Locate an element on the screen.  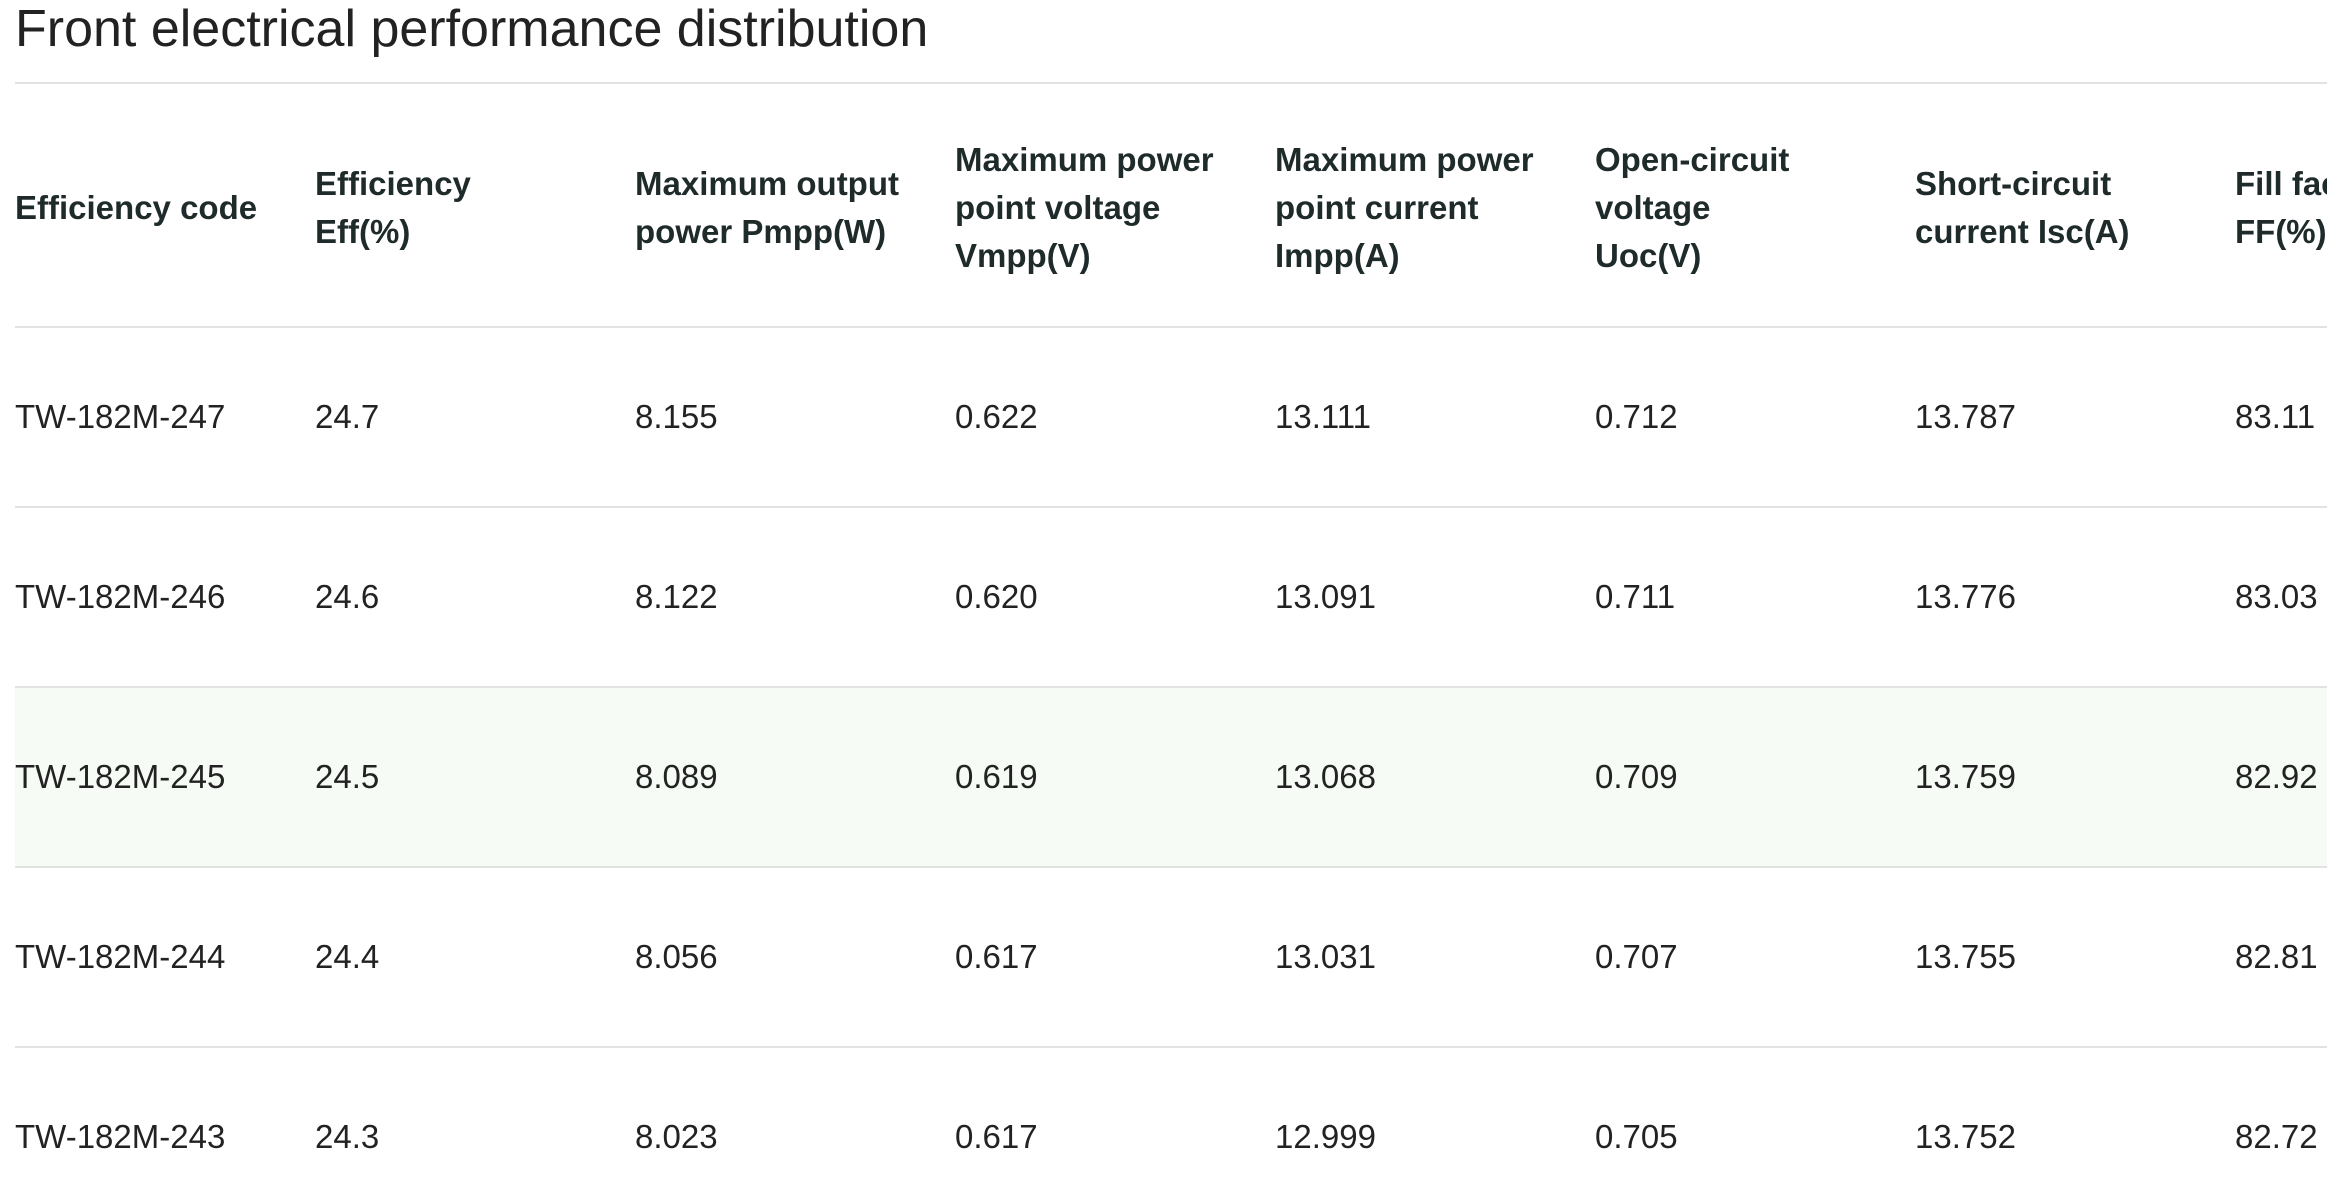
column-header-label: Short-circuit current Isc(A) is located at coordinates (2022, 207).